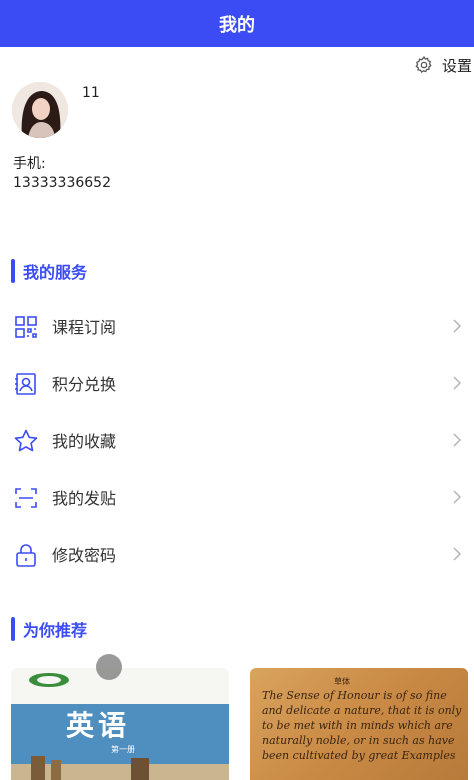 The image size is (474, 780). I want to click on avatar, so click(40, 110).